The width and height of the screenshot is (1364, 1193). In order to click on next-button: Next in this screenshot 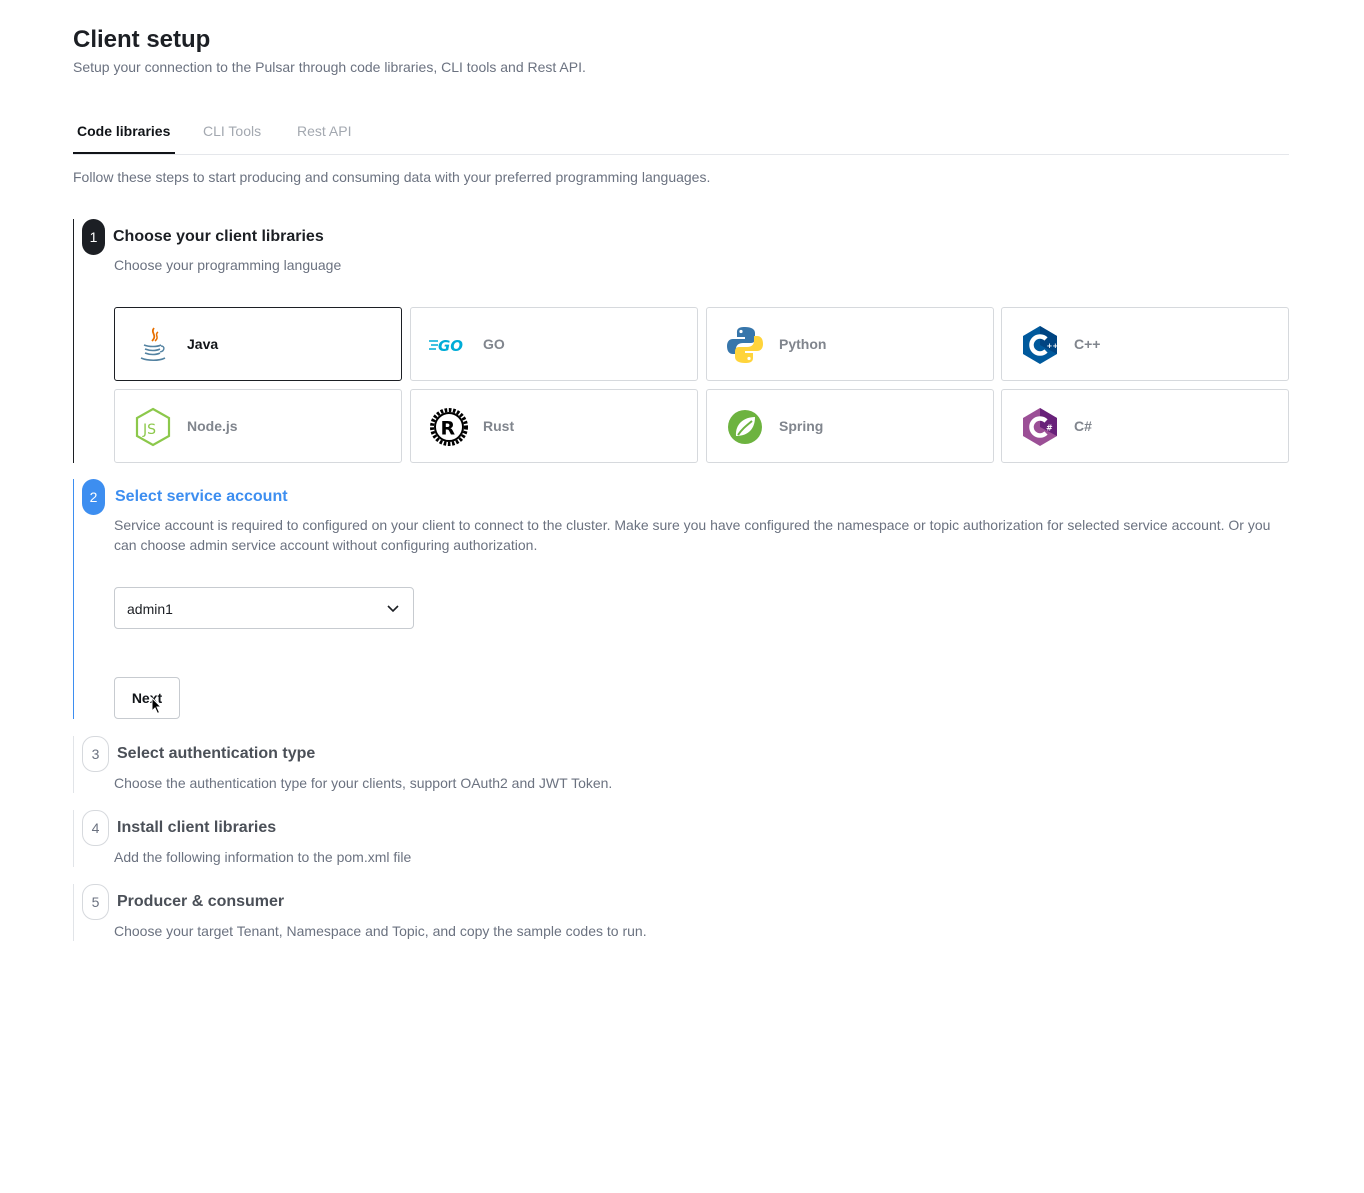, I will do `click(147, 698)`.